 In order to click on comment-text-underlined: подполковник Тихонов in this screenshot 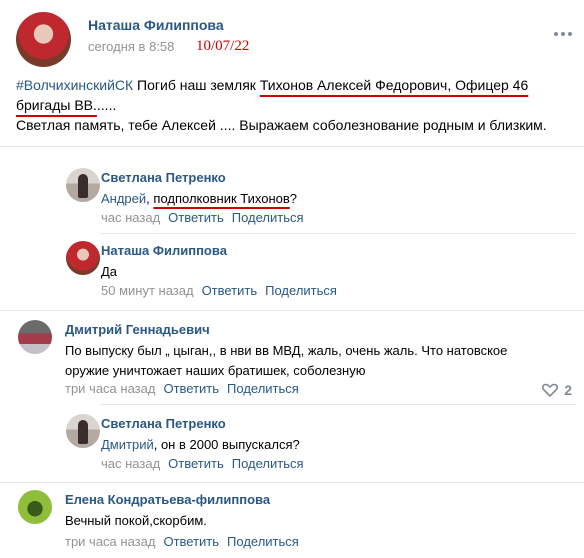, I will do `click(221, 198)`.